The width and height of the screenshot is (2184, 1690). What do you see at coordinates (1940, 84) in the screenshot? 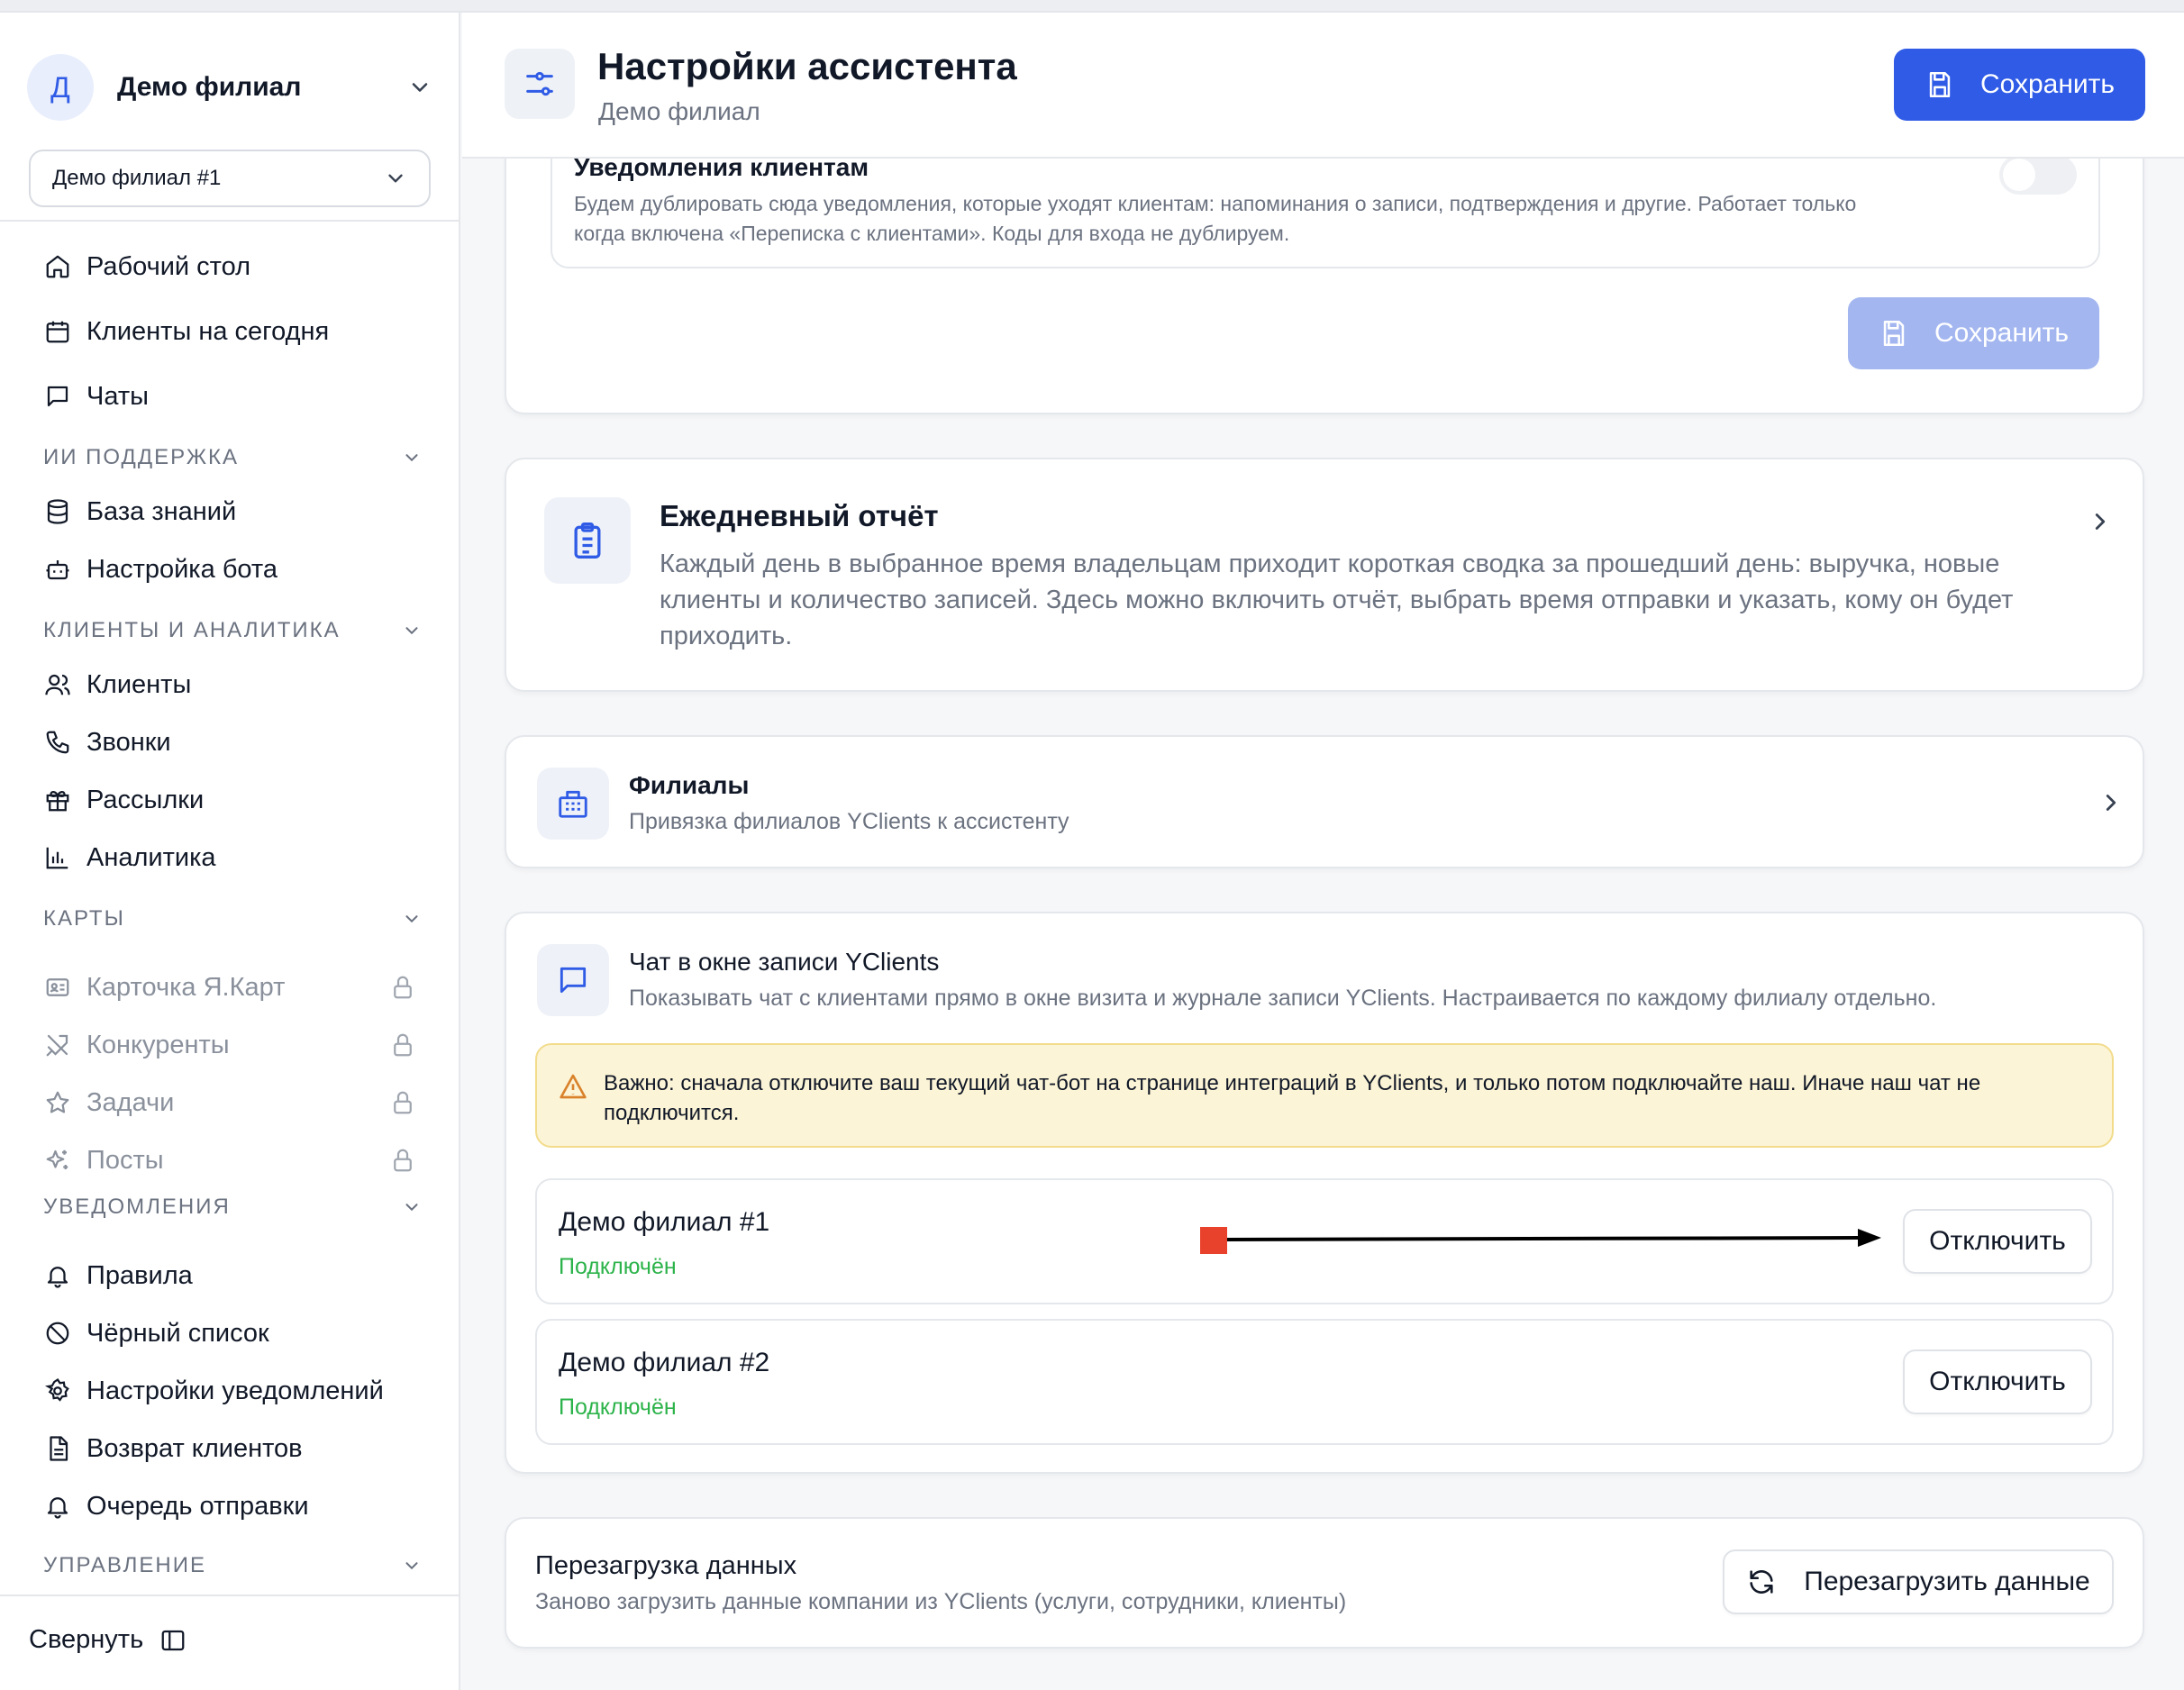
I see `save-icon` at bounding box center [1940, 84].